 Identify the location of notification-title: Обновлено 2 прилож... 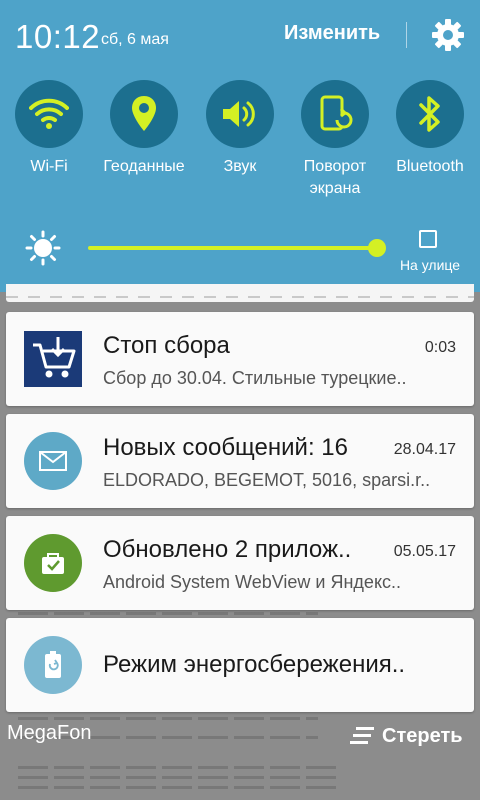
(227, 549).